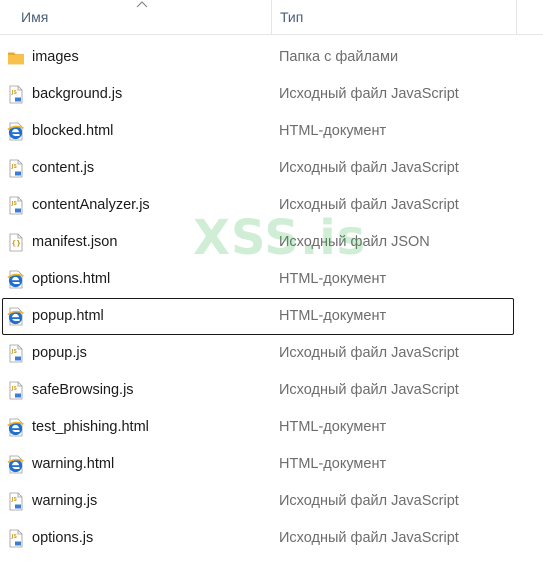 The image size is (543, 587). What do you see at coordinates (63, 168) in the screenshot?
I see `file-name: content.js` at bounding box center [63, 168].